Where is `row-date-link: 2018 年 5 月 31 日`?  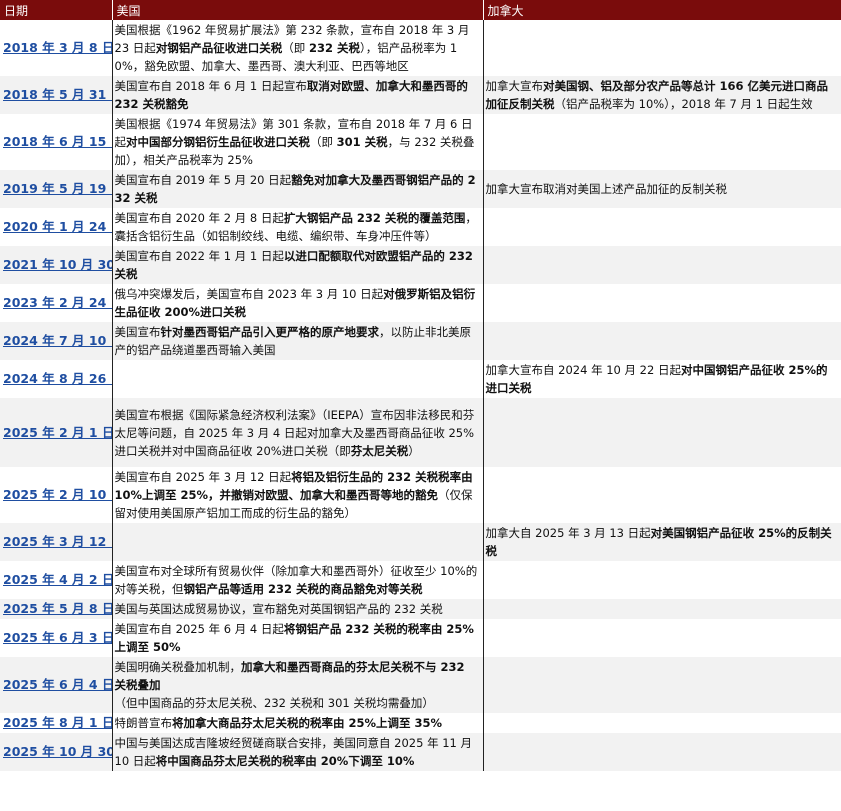 row-date-link: 2018 年 5 月 31 日 is located at coordinates (56, 95).